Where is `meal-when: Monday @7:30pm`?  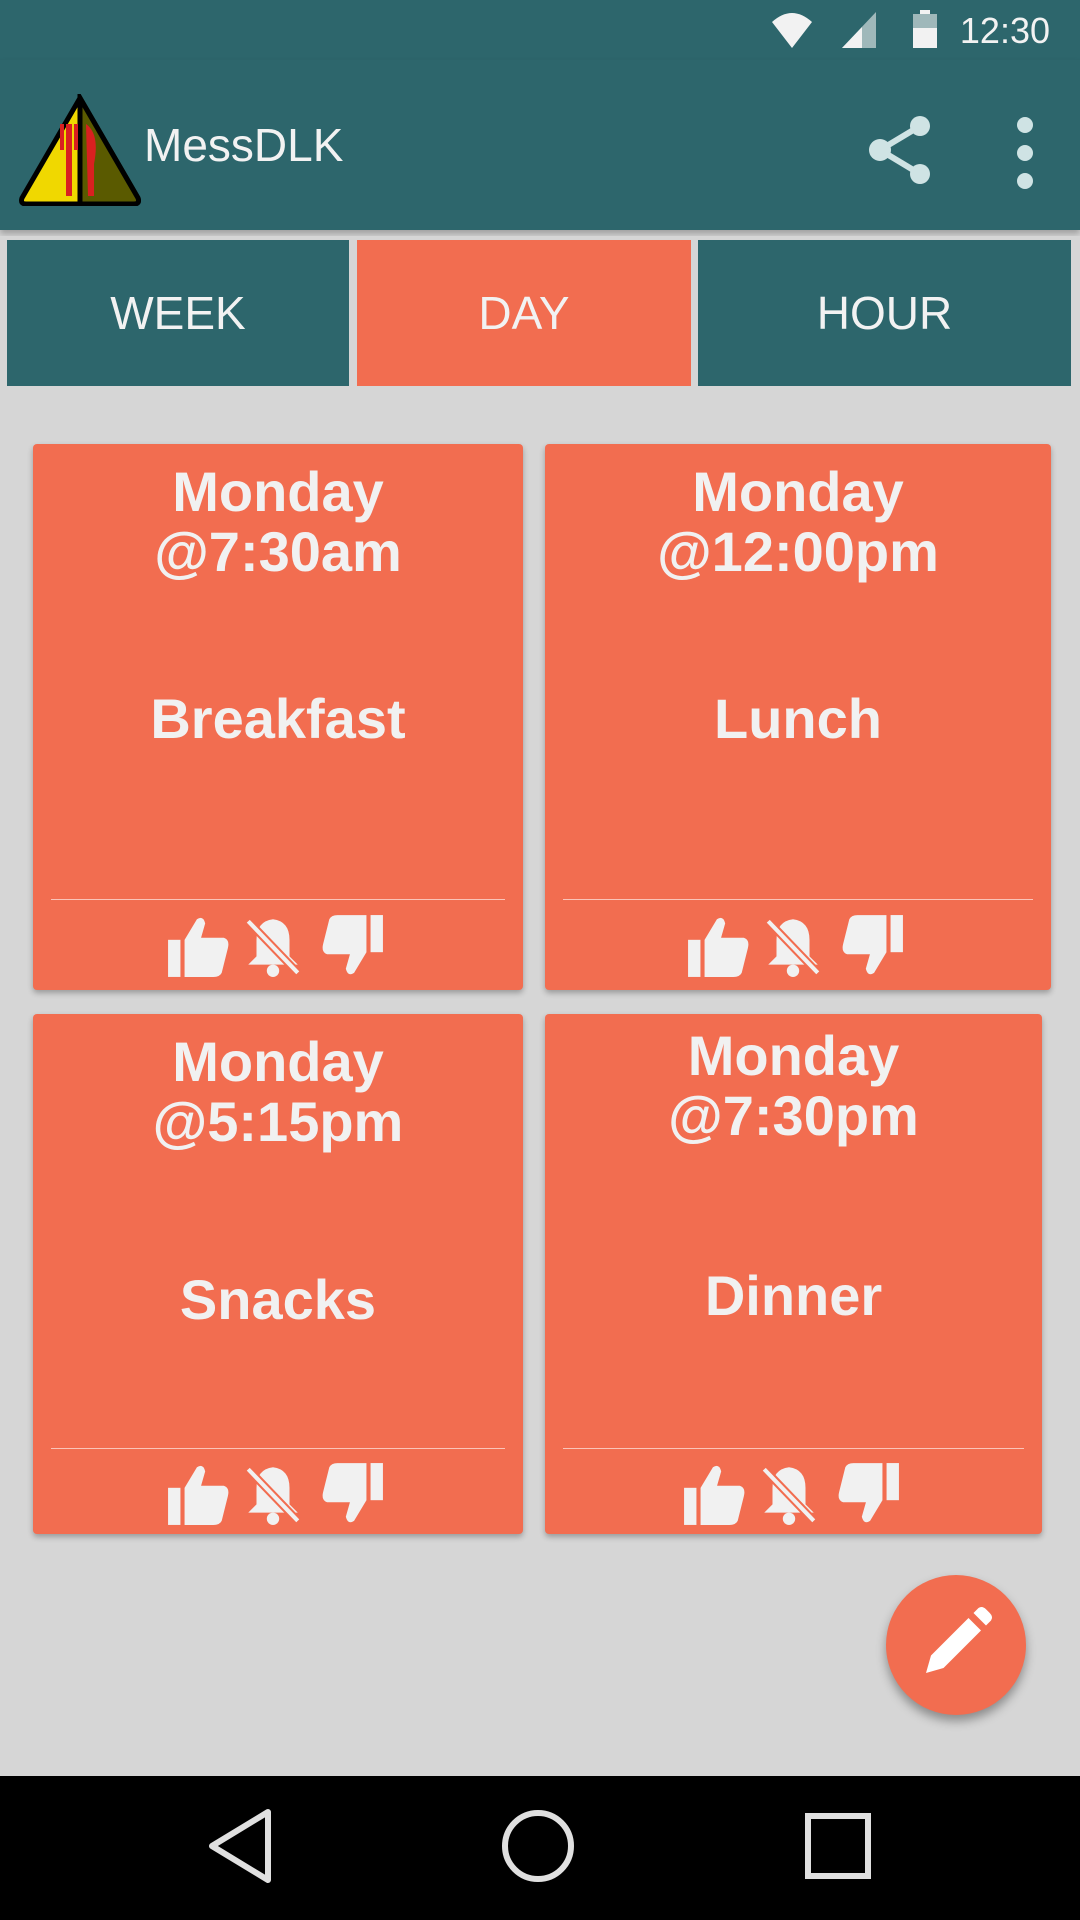 meal-when: Monday @7:30pm is located at coordinates (793, 1086).